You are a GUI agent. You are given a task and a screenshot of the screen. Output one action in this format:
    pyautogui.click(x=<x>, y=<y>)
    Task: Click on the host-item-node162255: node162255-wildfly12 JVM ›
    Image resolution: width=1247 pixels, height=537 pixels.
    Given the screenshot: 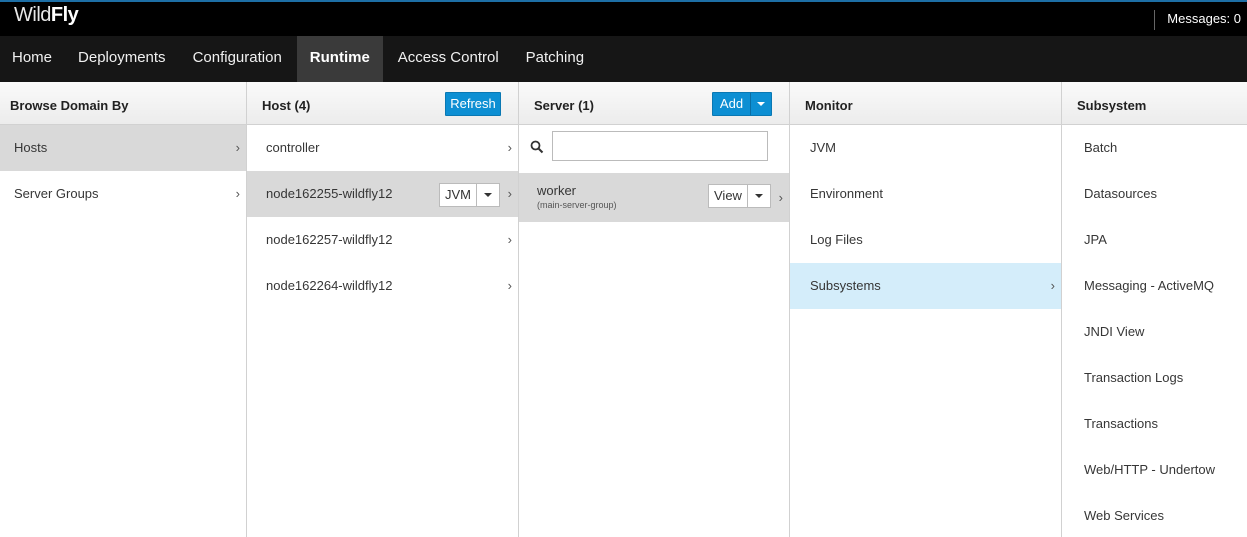 What is the action you would take?
    pyautogui.click(x=382, y=194)
    